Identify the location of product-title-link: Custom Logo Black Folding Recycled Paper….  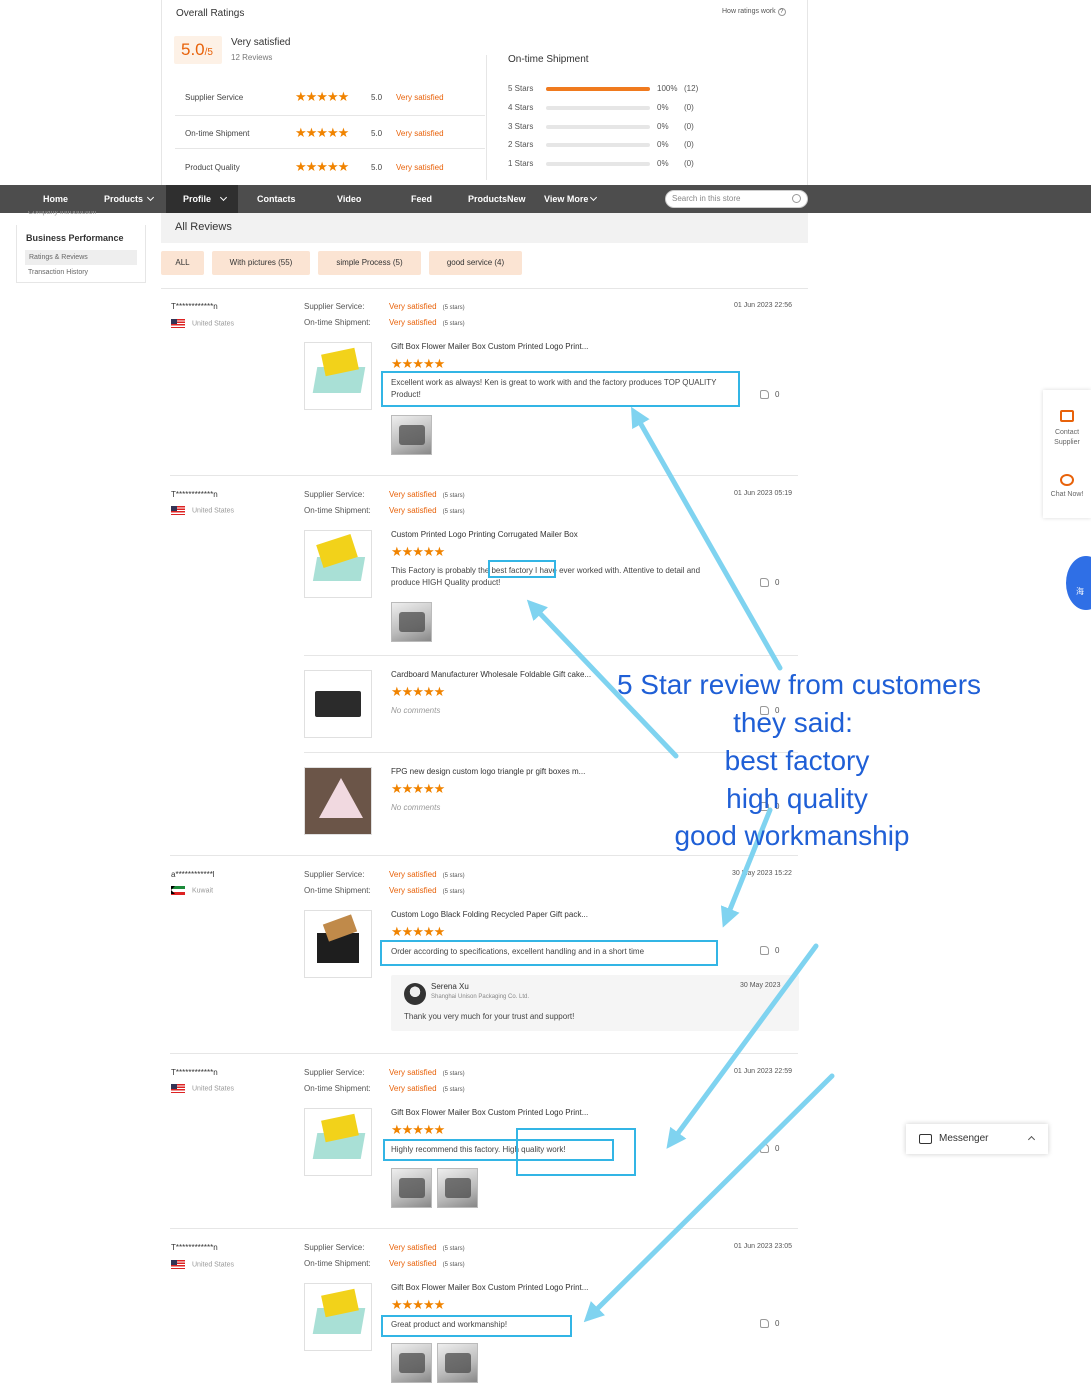
(489, 914).